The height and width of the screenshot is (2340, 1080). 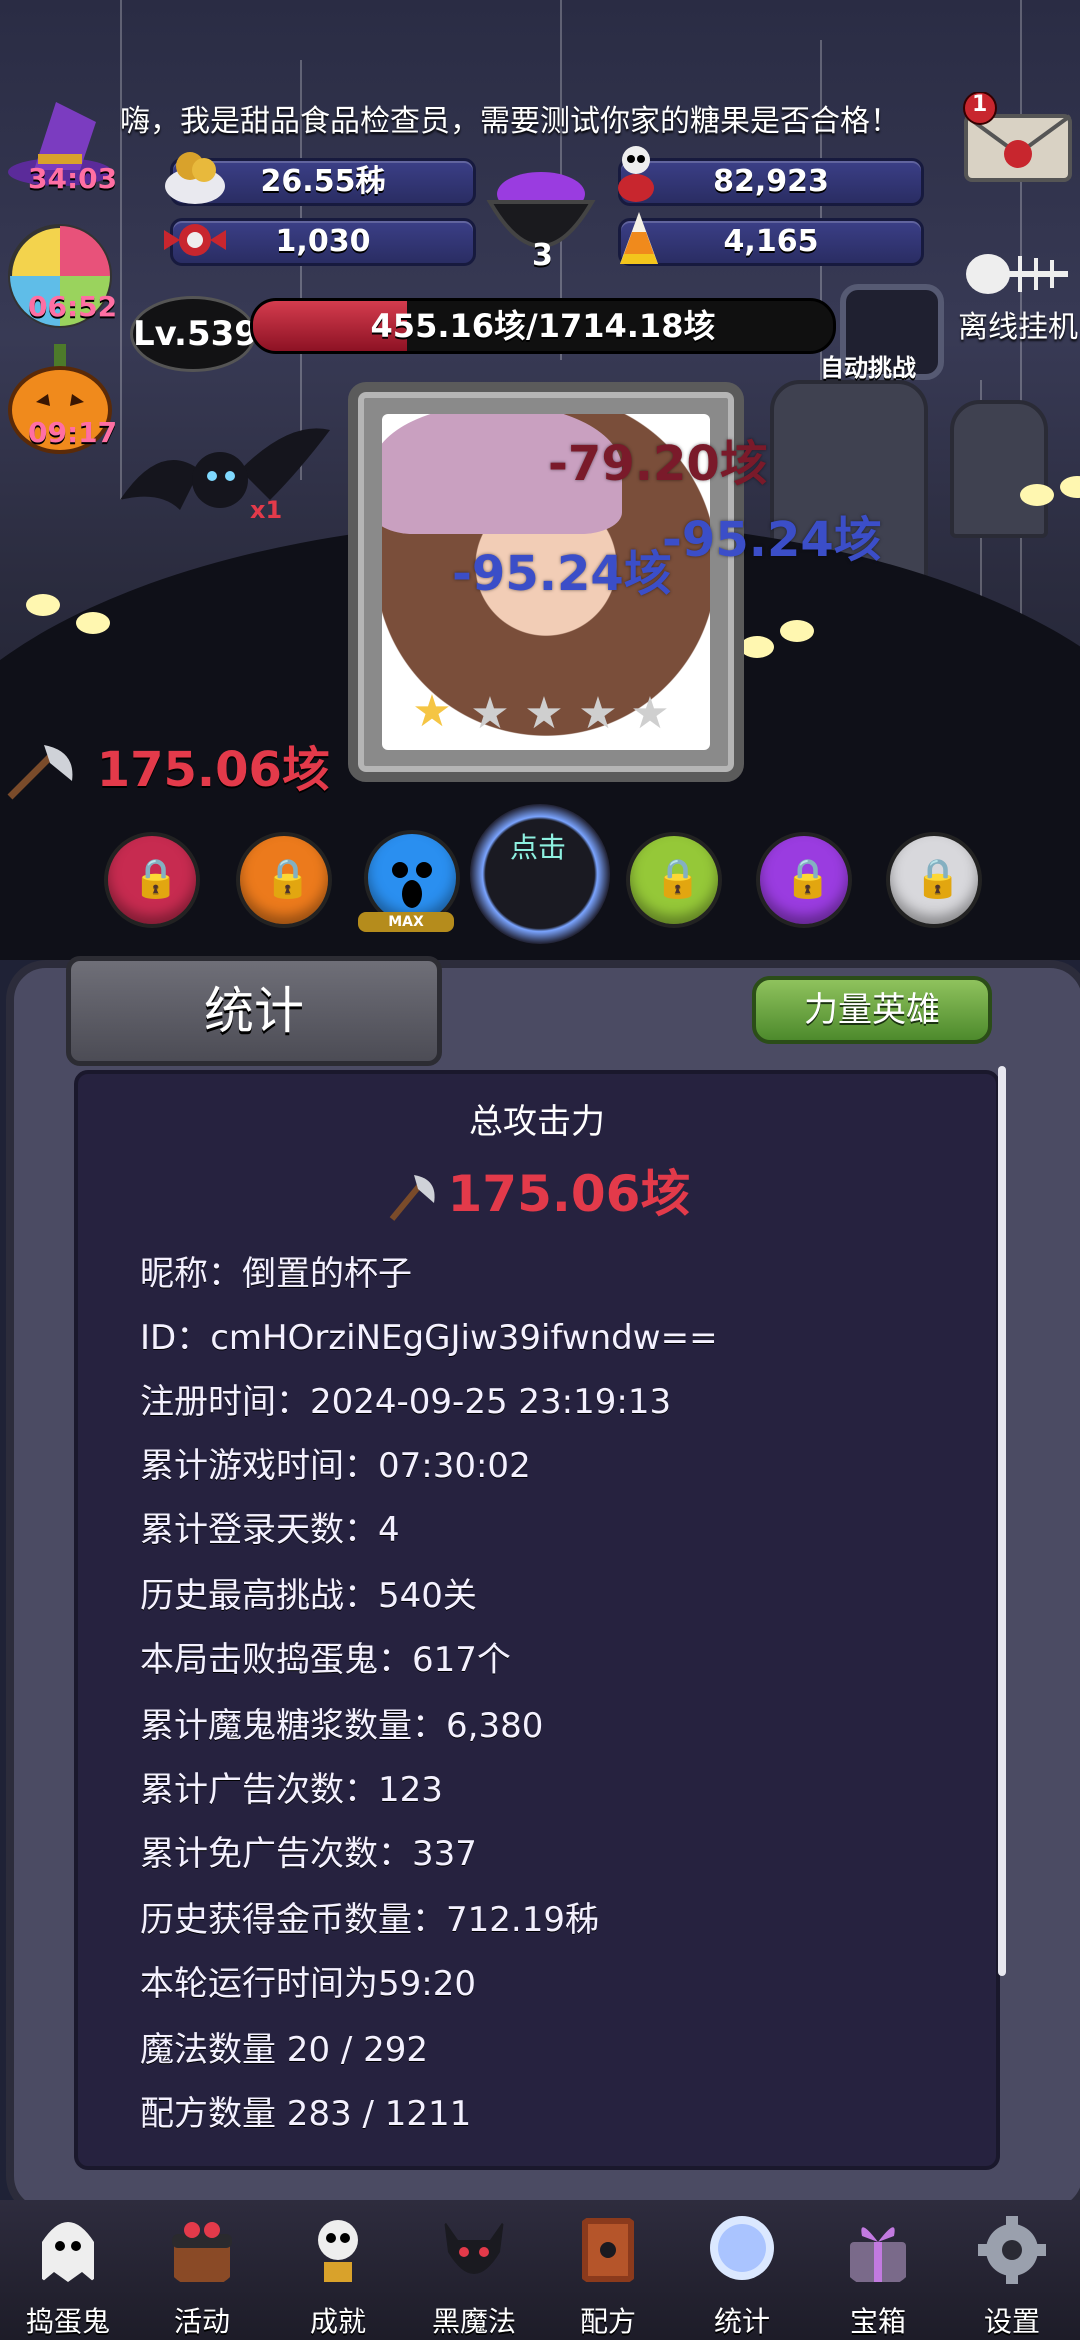 What do you see at coordinates (641, 174) in the screenshot?
I see `skull-potion-icon` at bounding box center [641, 174].